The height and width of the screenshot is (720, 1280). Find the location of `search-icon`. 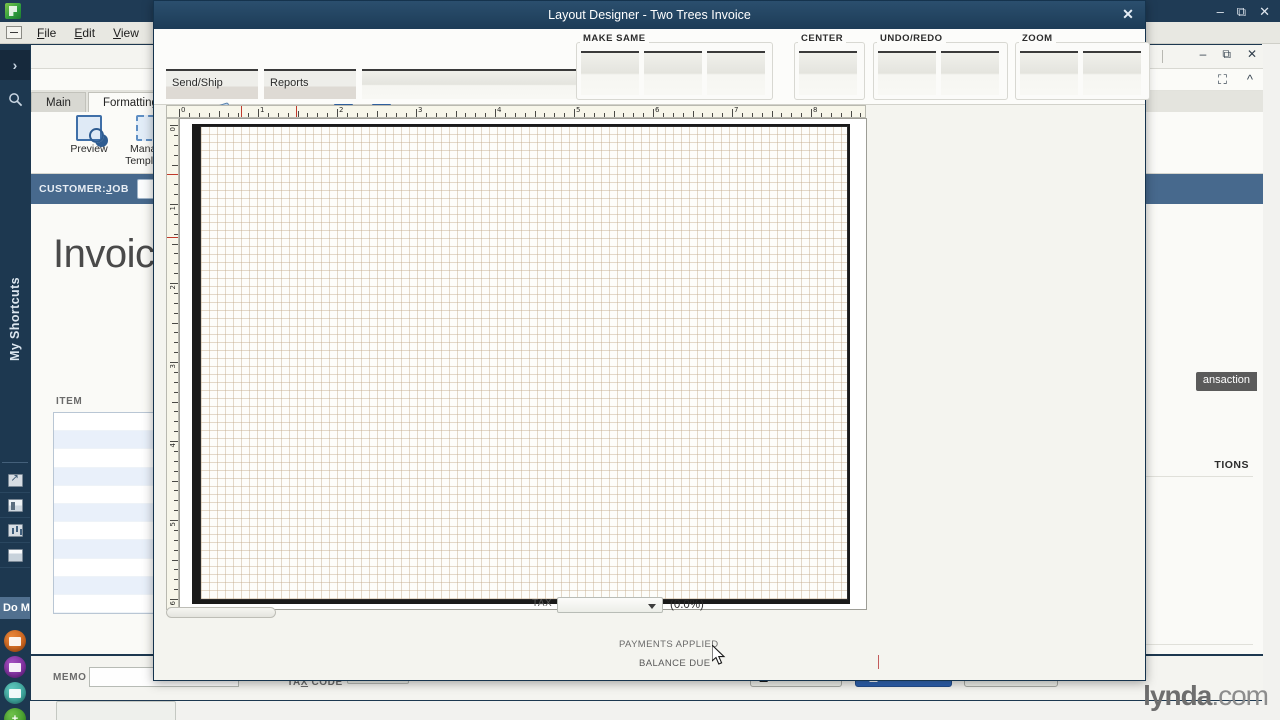

search-icon is located at coordinates (15, 99).